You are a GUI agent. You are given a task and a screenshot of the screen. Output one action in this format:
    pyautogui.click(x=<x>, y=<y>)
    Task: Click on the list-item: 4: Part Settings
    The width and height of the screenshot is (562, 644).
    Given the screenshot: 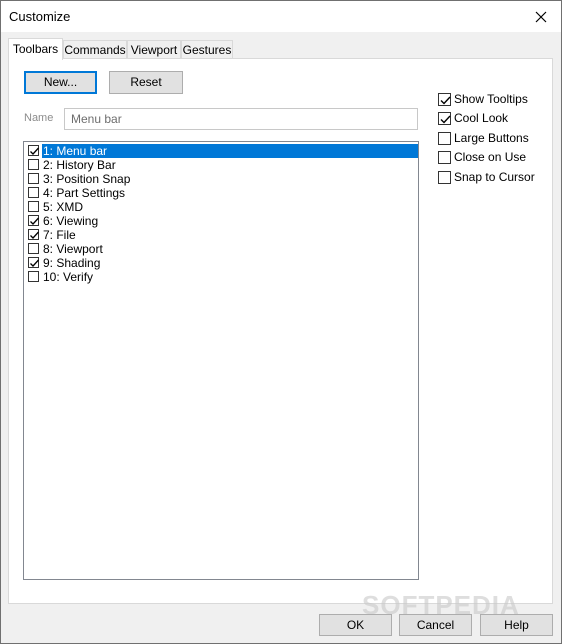 What is the action you would take?
    pyautogui.click(x=221, y=193)
    